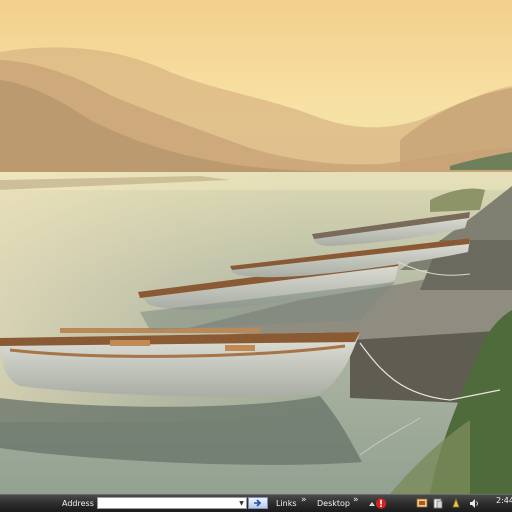 The width and height of the screenshot is (512, 512). What do you see at coordinates (333, 504) in the screenshot?
I see `desktop-toolbar-label: Desktop` at bounding box center [333, 504].